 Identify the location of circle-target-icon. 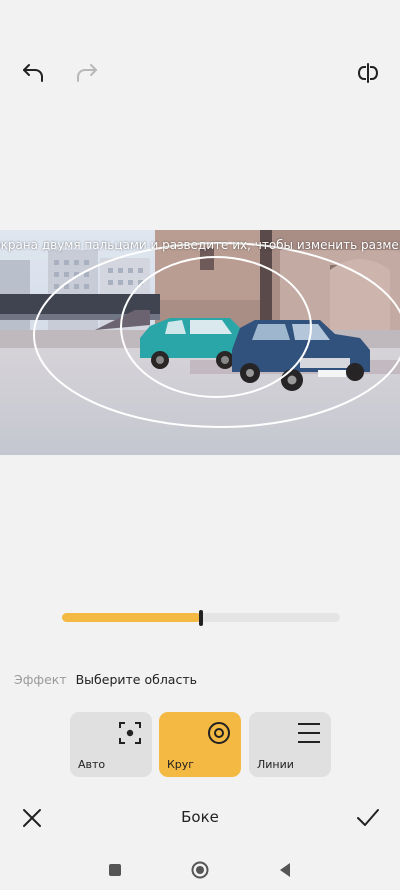
(219, 733).